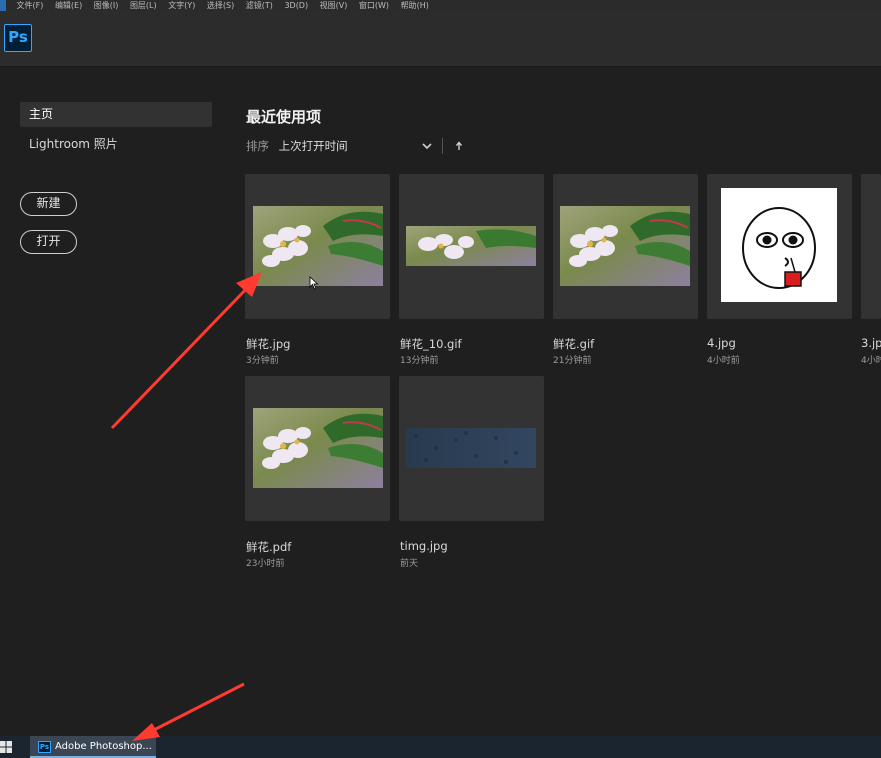 This screenshot has height=758, width=881. Describe the element at coordinates (374, 5) in the screenshot. I see `menu-window: 窗口(W)` at that location.